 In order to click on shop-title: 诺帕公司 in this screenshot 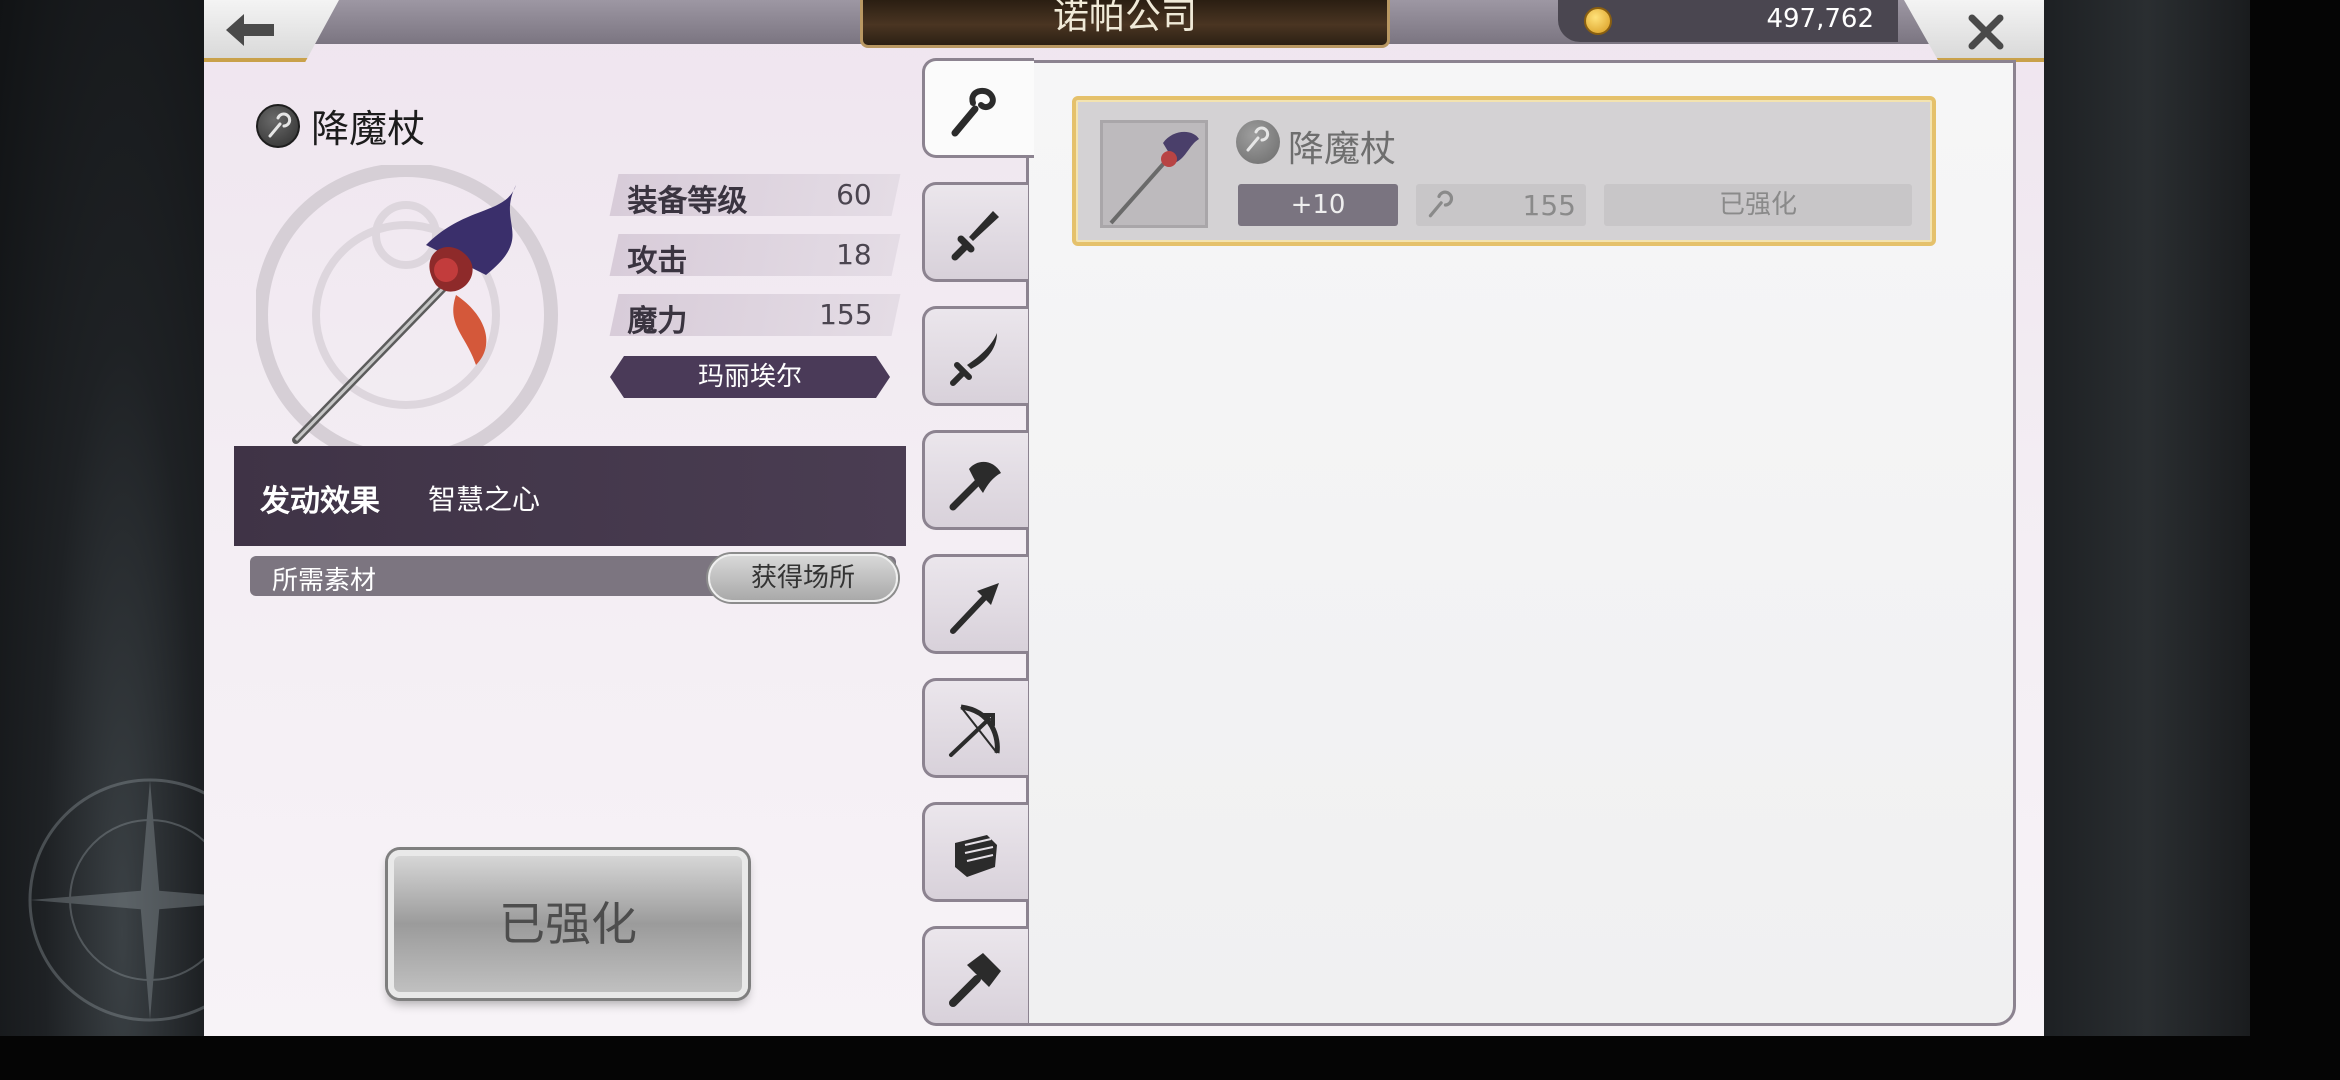, I will do `click(1124, 18)`.